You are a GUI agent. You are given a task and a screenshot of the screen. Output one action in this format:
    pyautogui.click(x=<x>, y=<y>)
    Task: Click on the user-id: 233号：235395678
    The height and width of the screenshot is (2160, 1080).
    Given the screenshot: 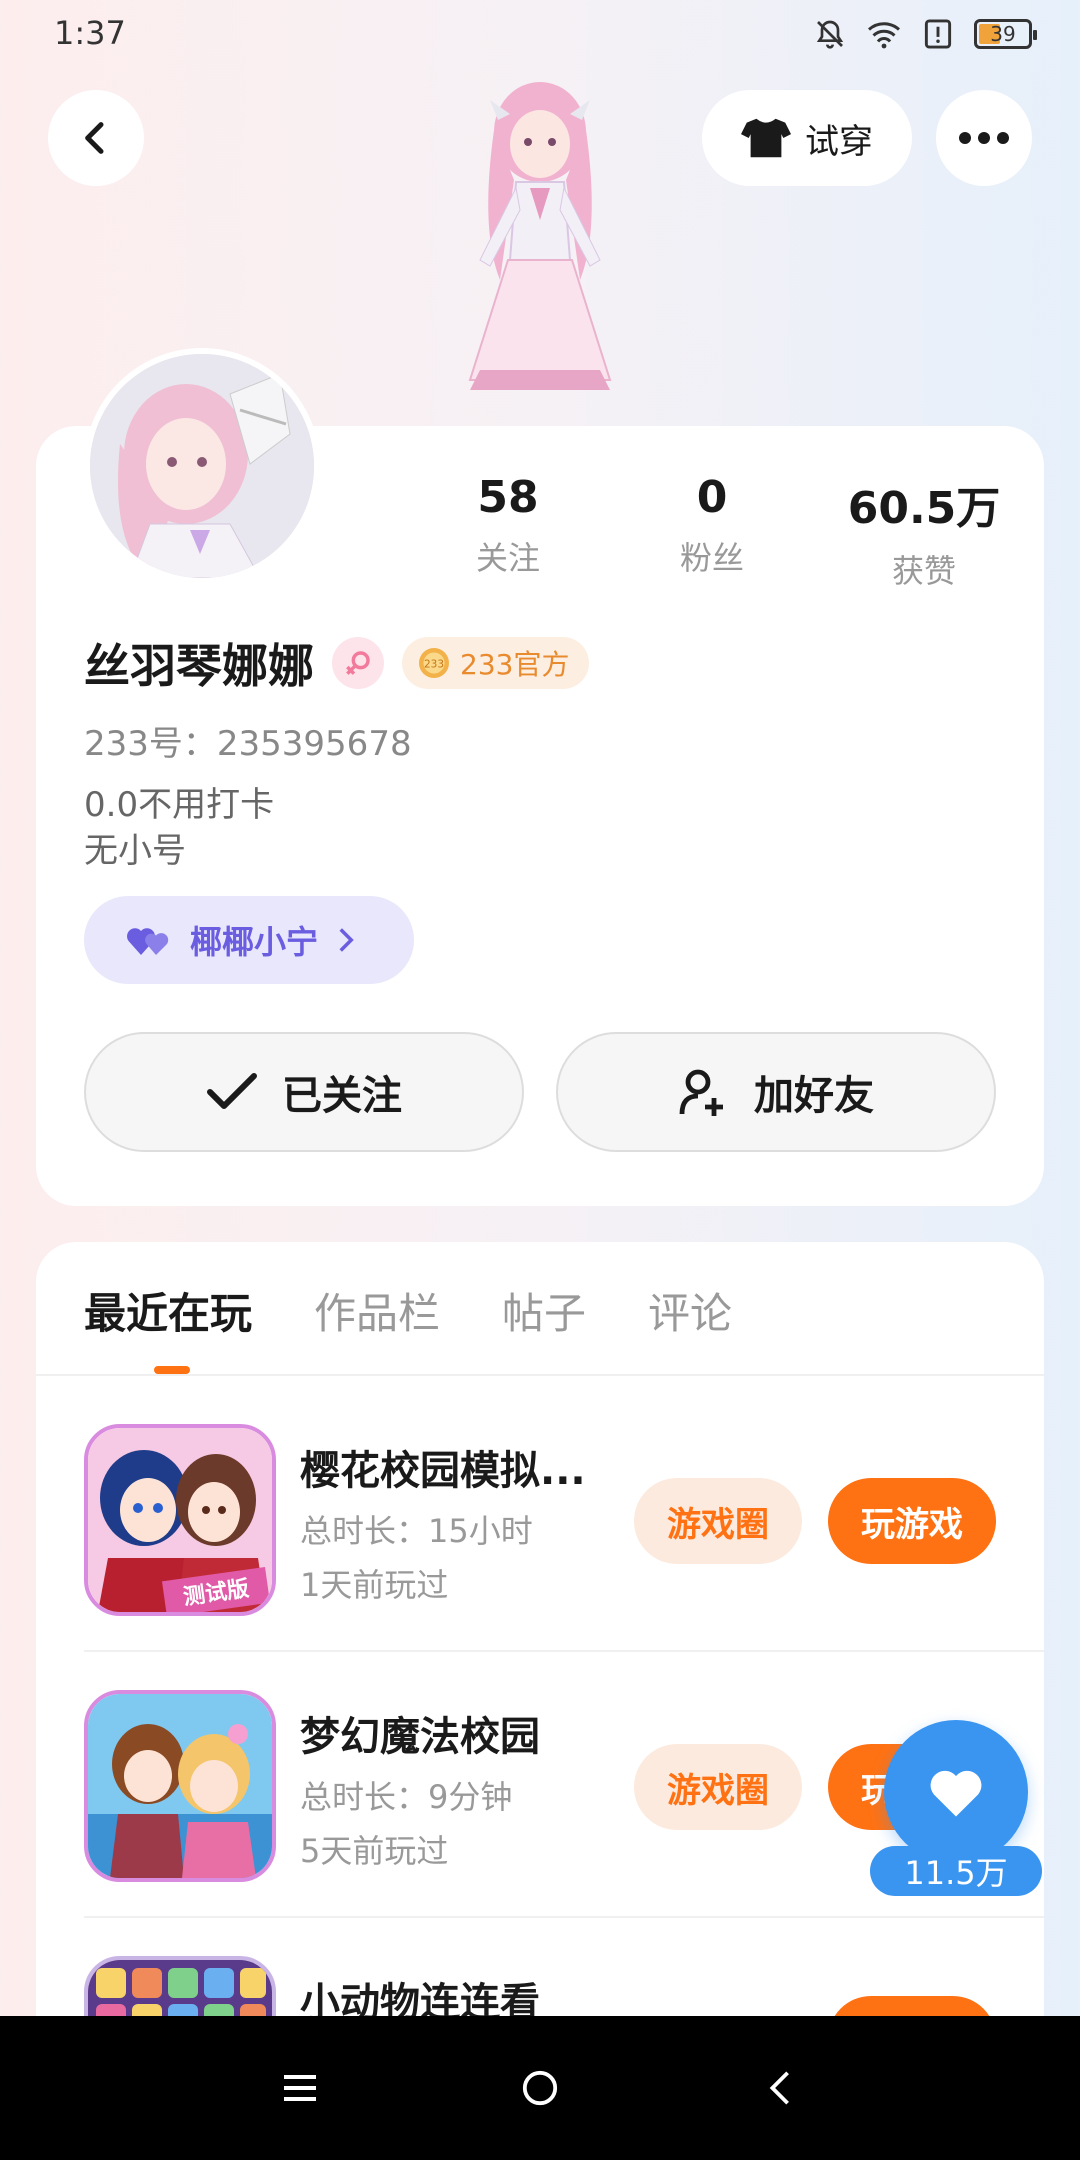 What is the action you would take?
    pyautogui.click(x=248, y=744)
    